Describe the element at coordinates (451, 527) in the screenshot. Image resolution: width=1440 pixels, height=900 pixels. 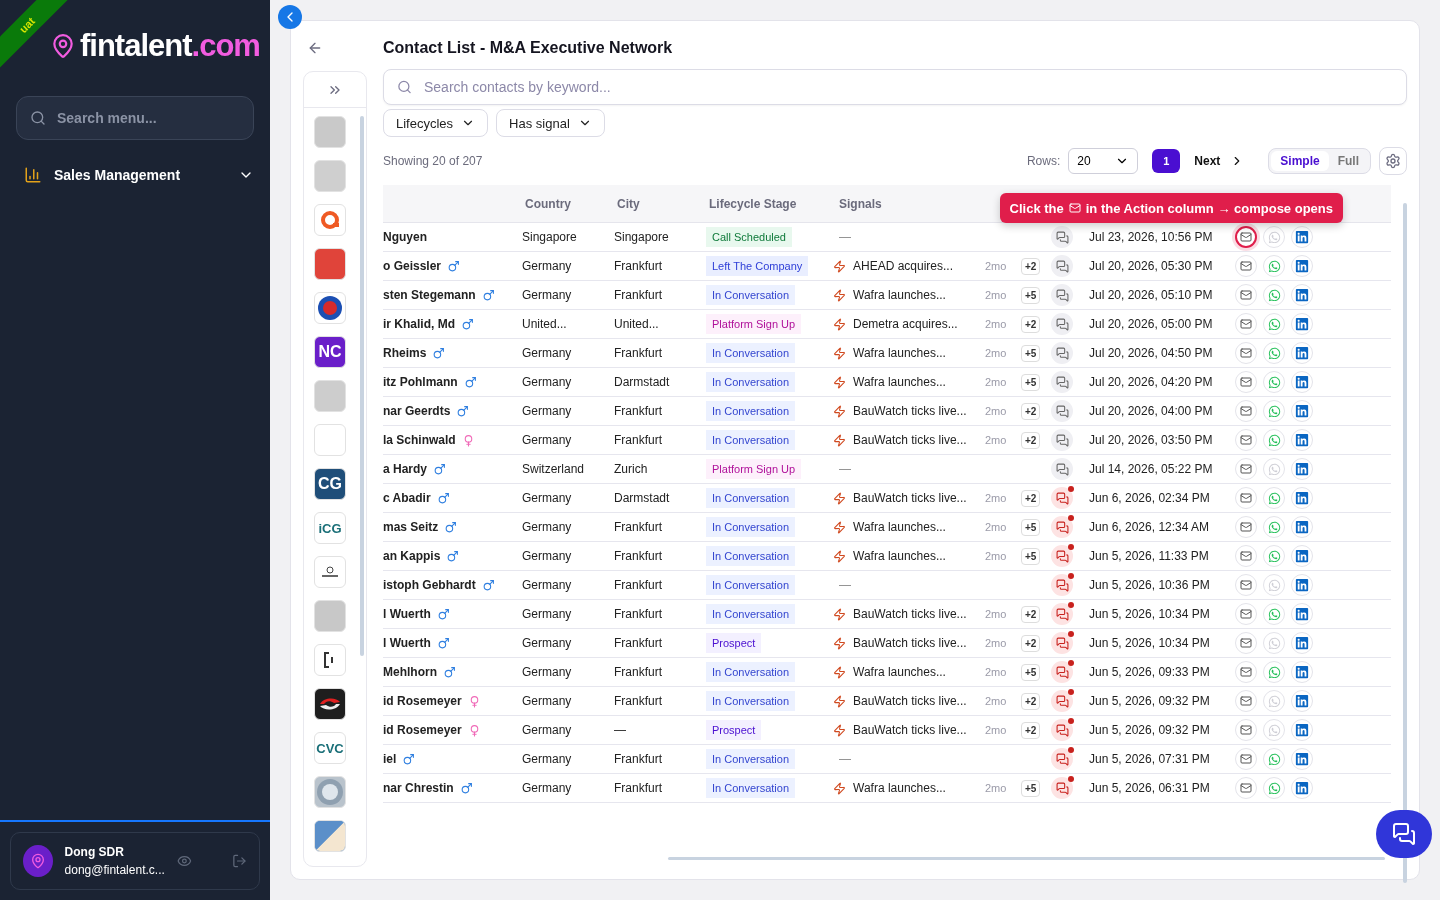
I see `contact-name: mas Seitz` at that location.